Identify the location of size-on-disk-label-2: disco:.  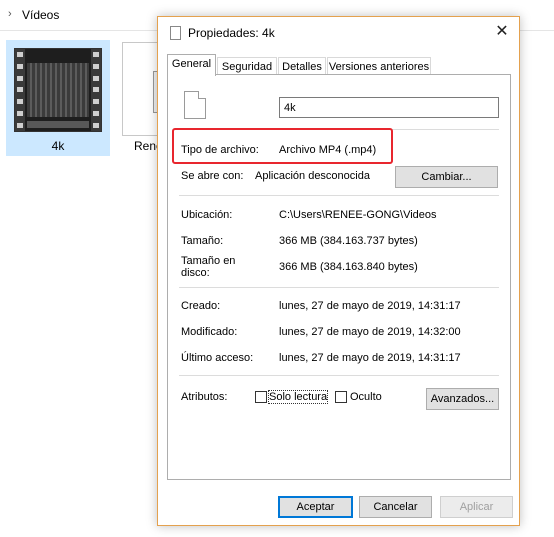
(195, 273).